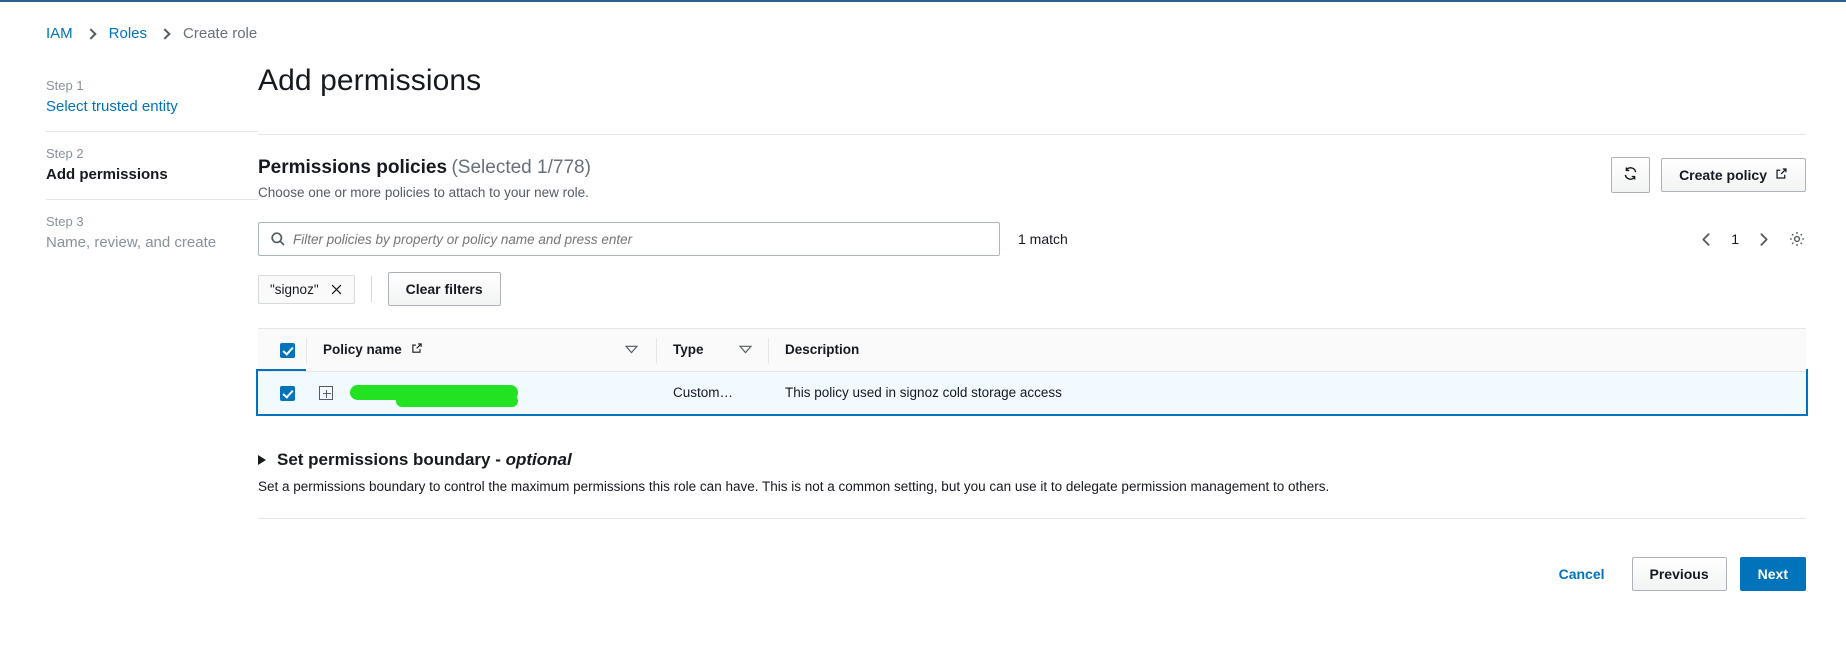  Describe the element at coordinates (1723, 175) in the screenshot. I see `create-policy-label: Create policy` at that location.